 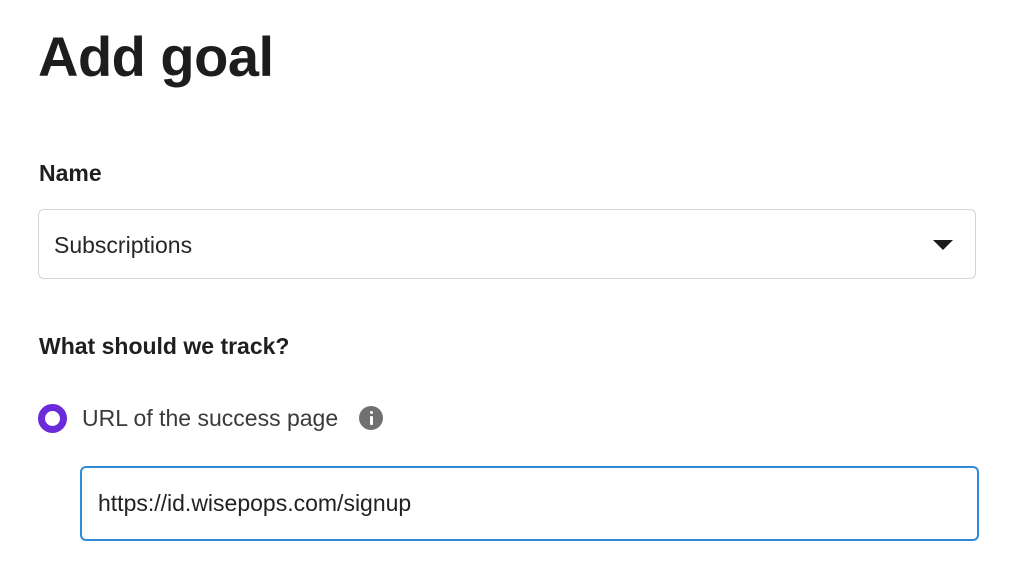 I want to click on radio-selected-icon, so click(x=52, y=418).